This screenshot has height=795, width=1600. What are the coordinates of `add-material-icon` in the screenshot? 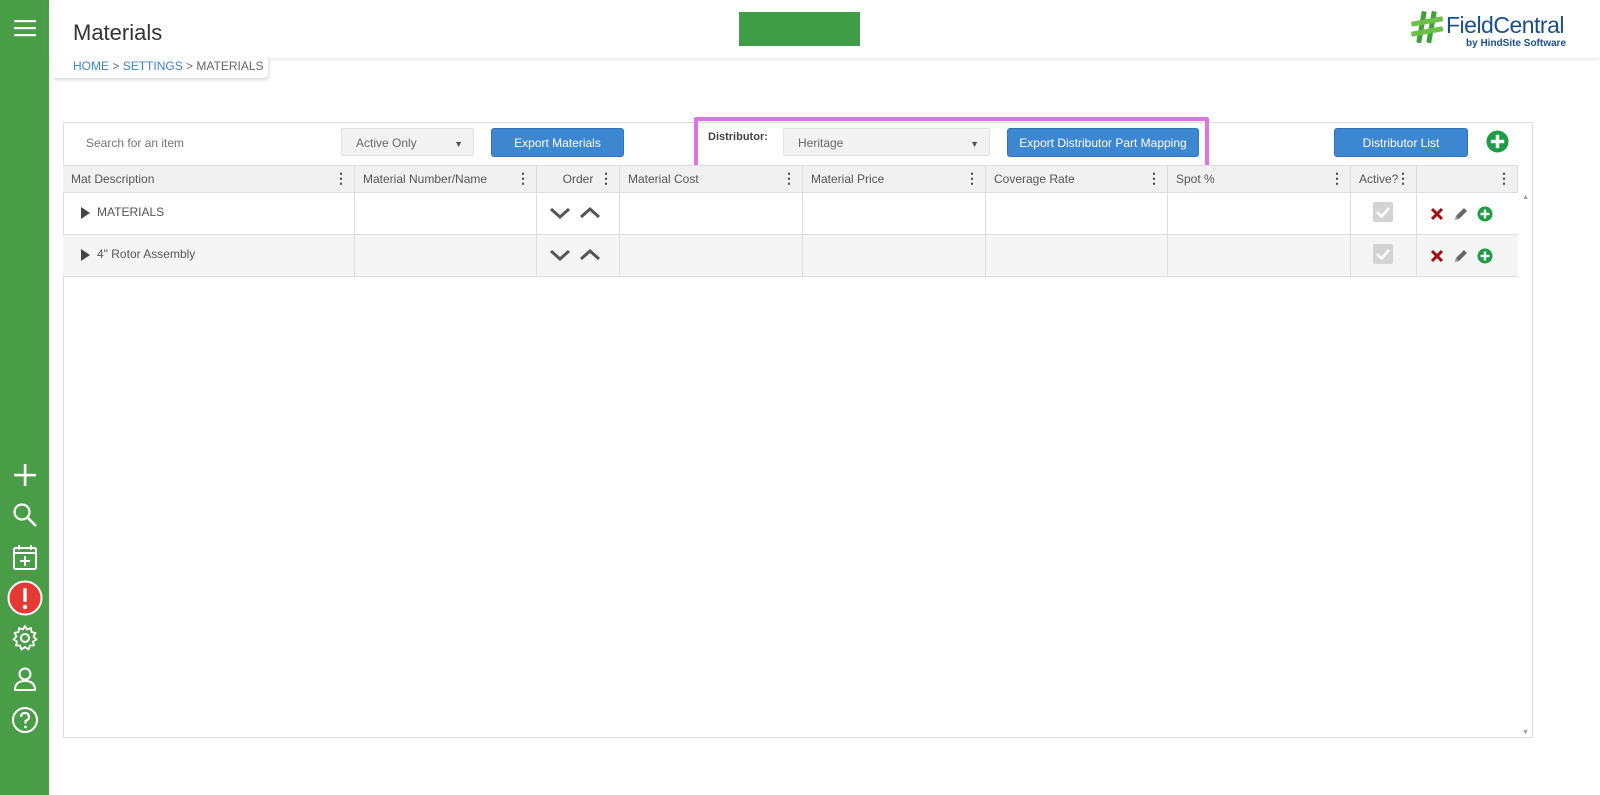 It's located at (1497, 141).